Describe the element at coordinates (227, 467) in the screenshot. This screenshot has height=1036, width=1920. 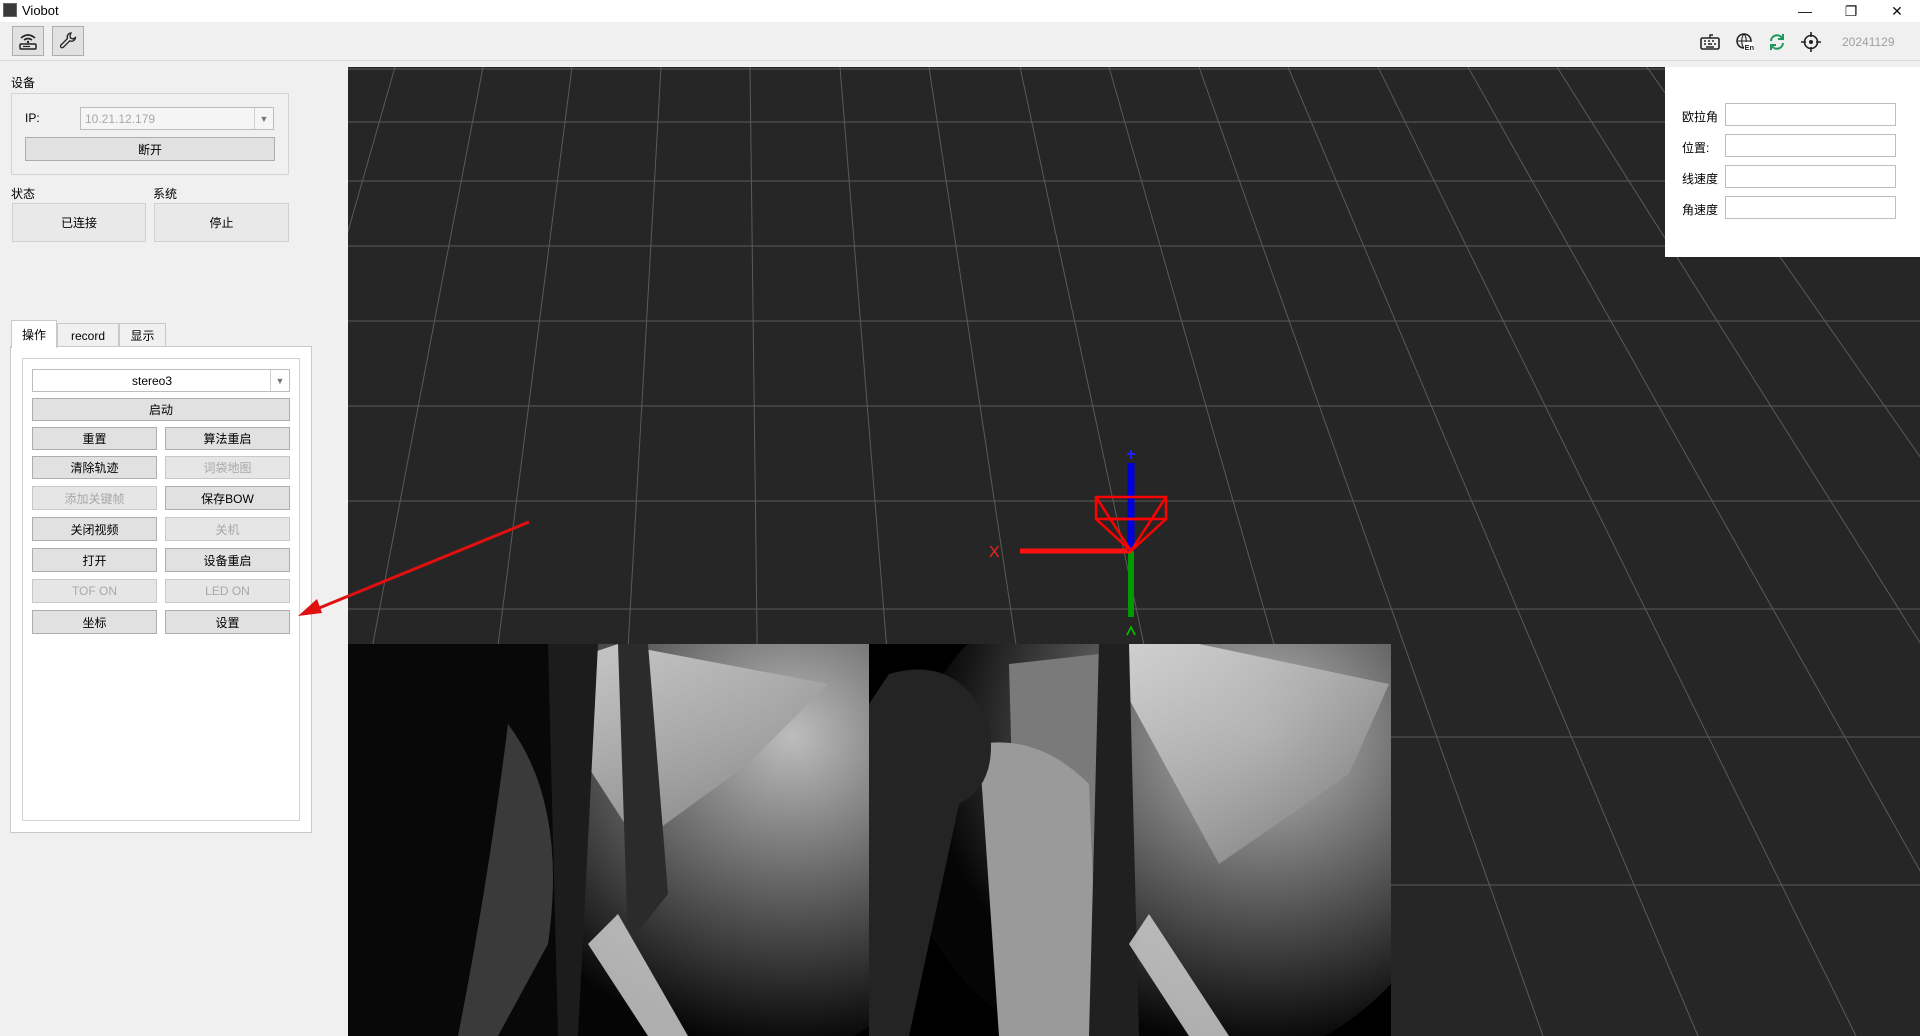
I see `bow-map-button: 词袋地图` at that location.